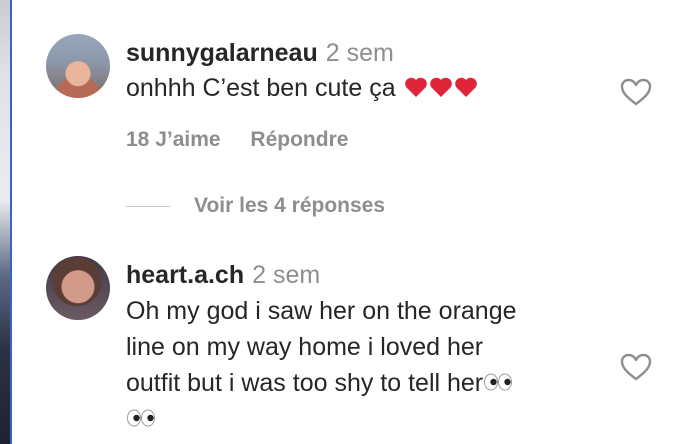 Image resolution: width=676 pixels, height=444 pixels. Describe the element at coordinates (299, 139) in the screenshot. I see `reply-button: Répondre` at that location.